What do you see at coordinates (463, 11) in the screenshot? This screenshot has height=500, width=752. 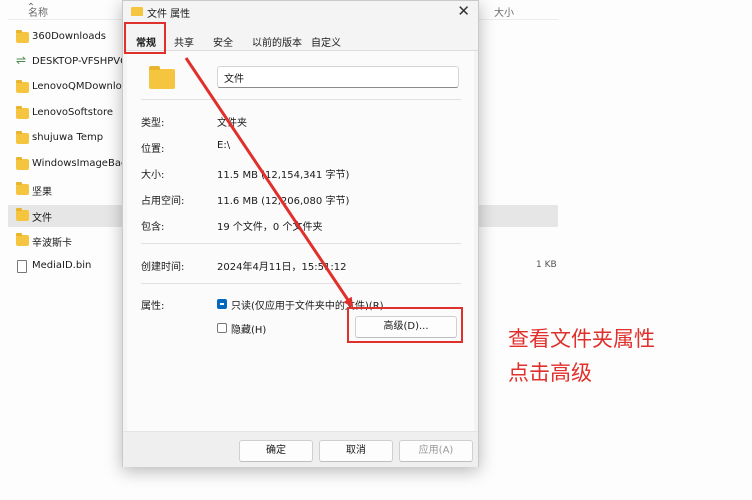 I see `close-icon: ✕` at bounding box center [463, 11].